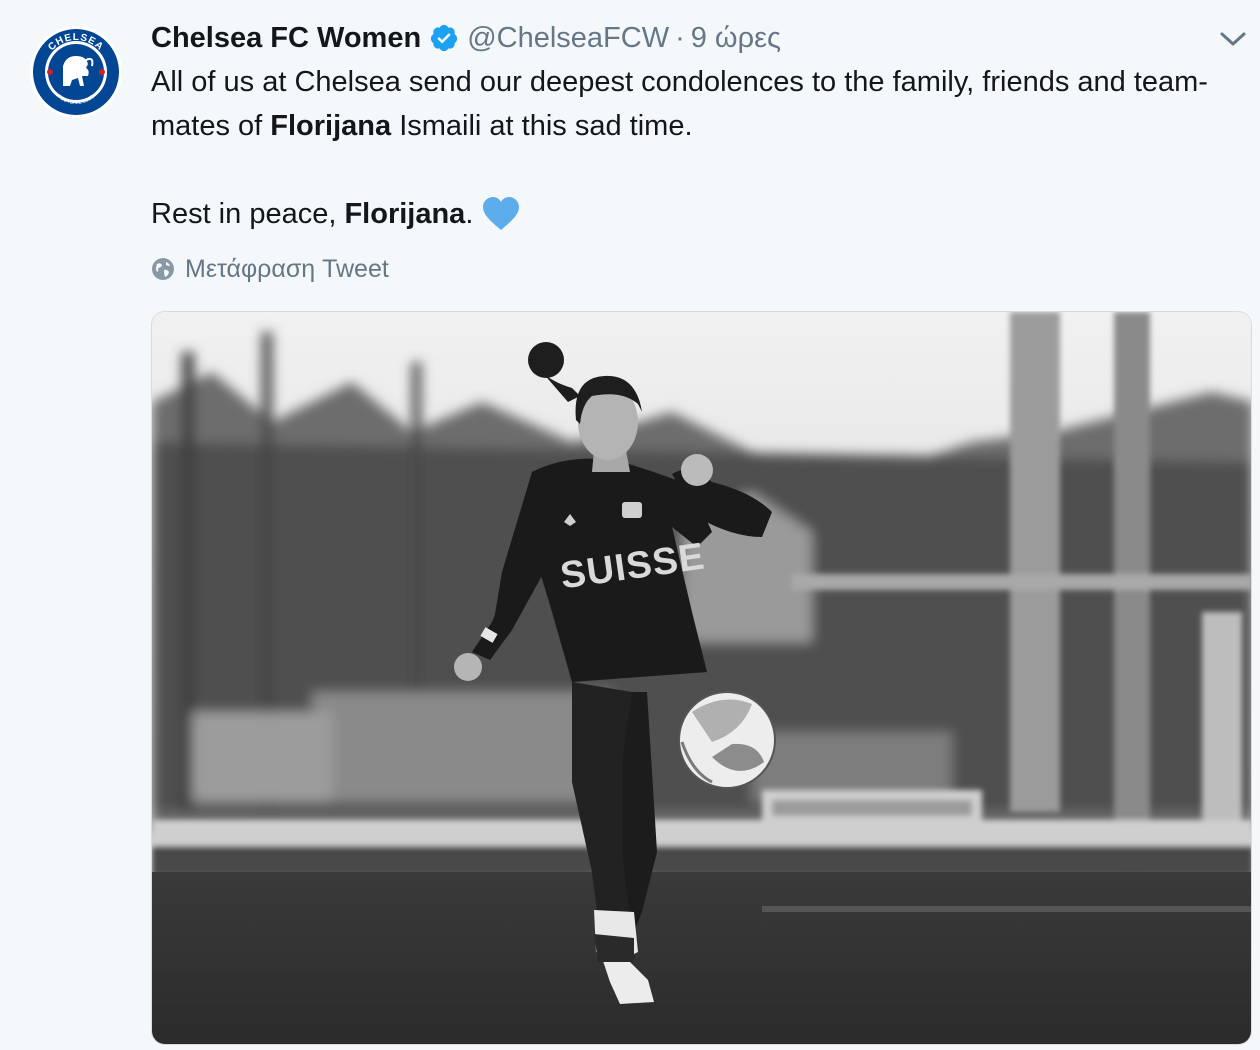 This screenshot has width=1260, height=1050. Describe the element at coordinates (542, 126) in the screenshot. I see `text-segment: Ismaili at this sad time.` at that location.